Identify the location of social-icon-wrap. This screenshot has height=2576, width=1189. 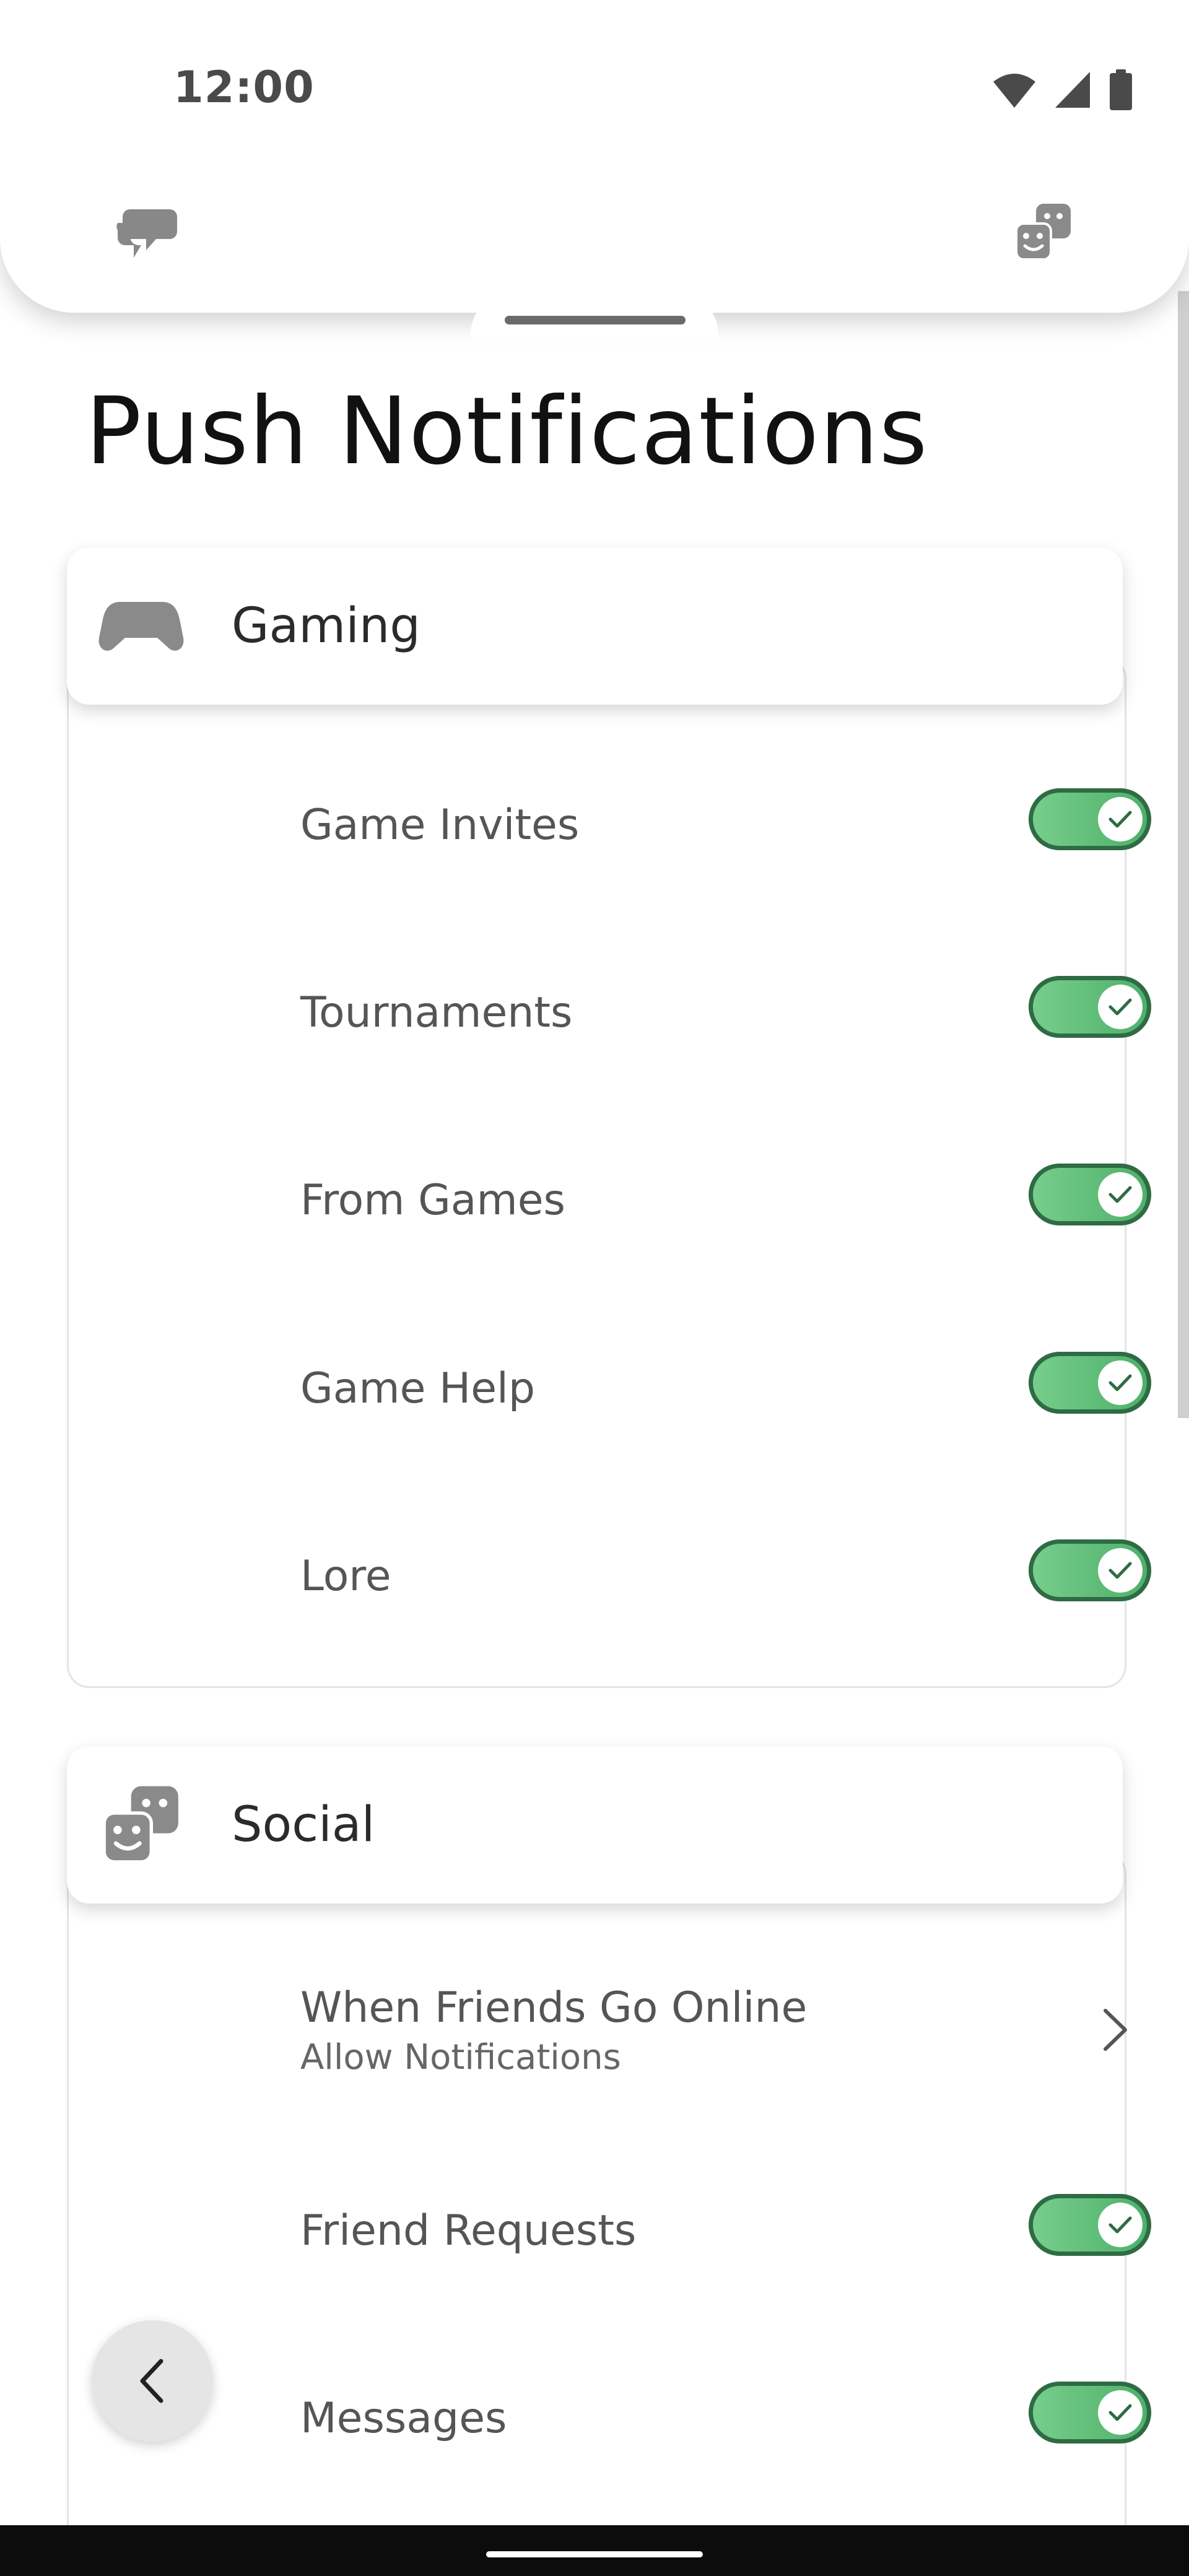
(141, 1825).